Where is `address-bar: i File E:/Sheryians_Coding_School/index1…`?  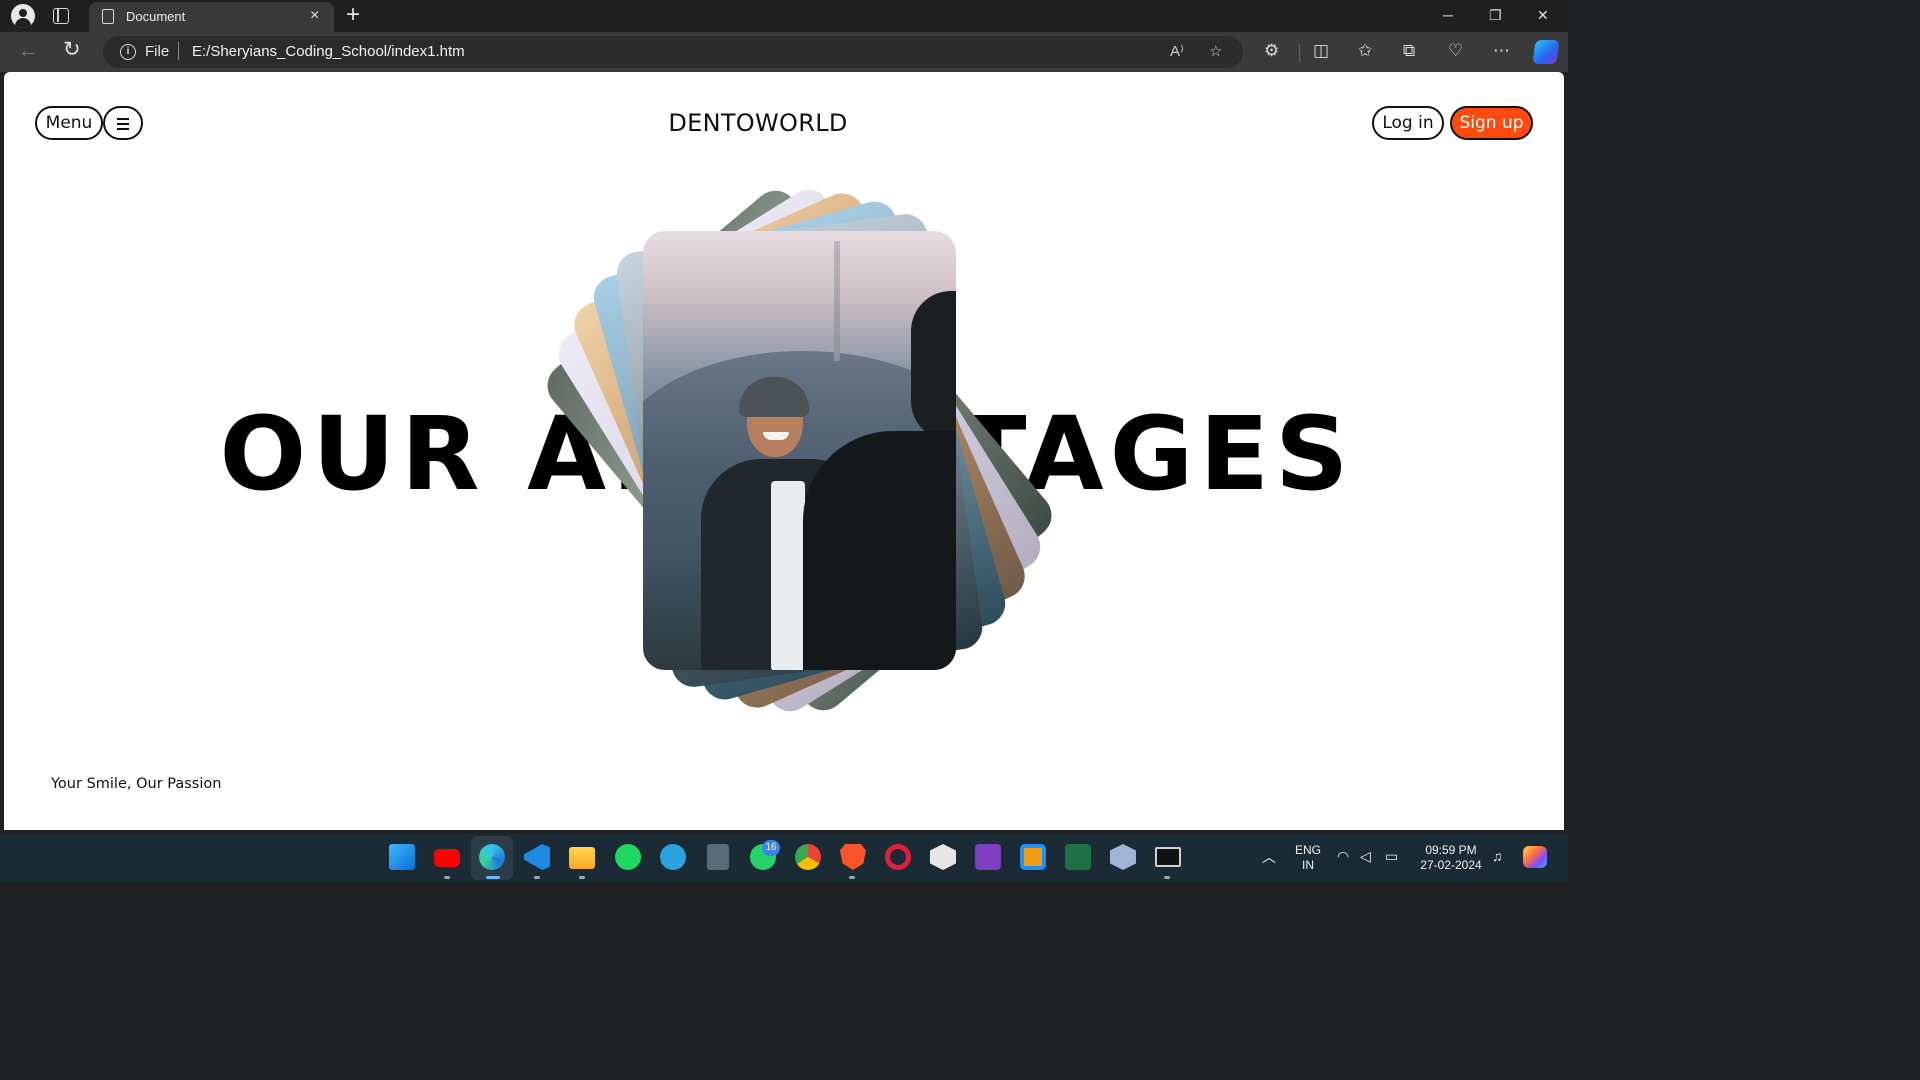
address-bar: i File E:/Sheryians_Coding_School/index1… is located at coordinates (673, 52).